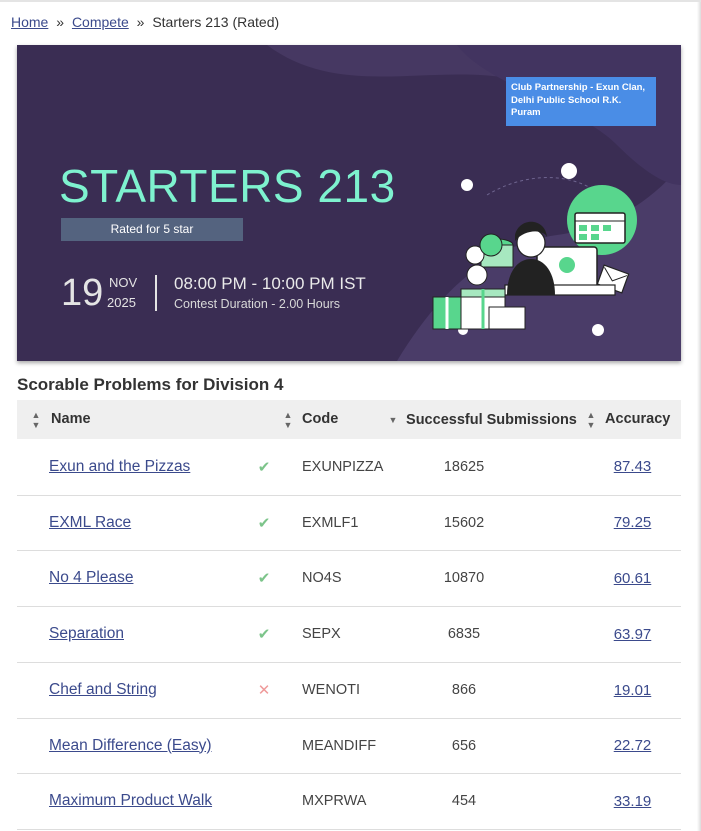 Image resolution: width=701 pixels, height=831 pixels. I want to click on contest-title: STARTERS 213, so click(227, 186).